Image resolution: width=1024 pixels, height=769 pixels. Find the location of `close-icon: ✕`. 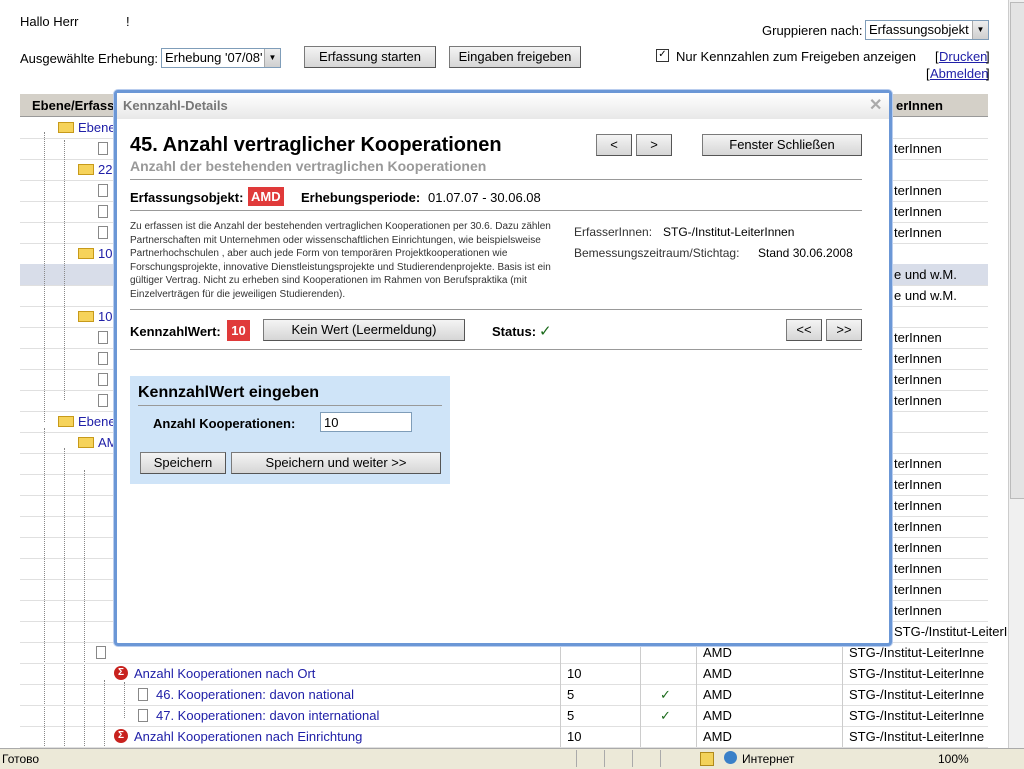

close-icon: ✕ is located at coordinates (875, 105).